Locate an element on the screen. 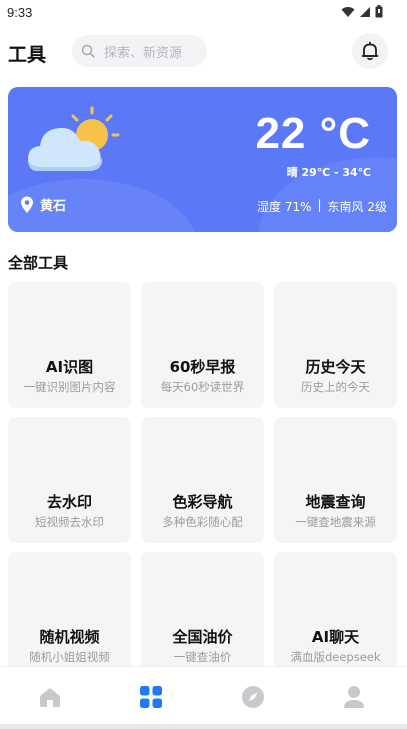 This screenshot has height=729, width=407. tool-tile-ai-recognition: AI识图 一键识别图片内容 is located at coordinates (69, 345).